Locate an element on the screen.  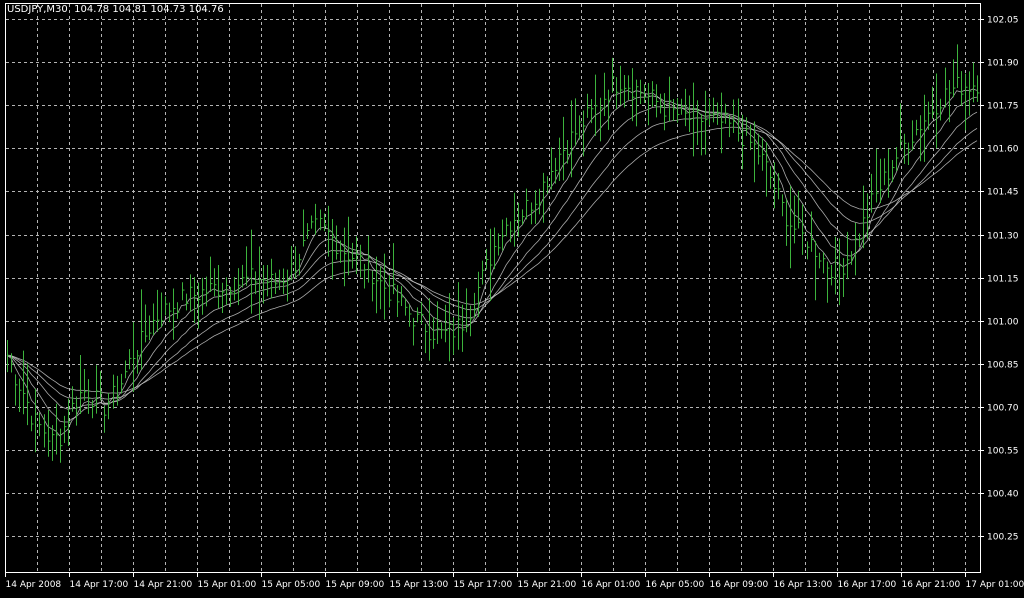
time-tick-label: 15 Apr 21:00 is located at coordinates (547, 585).